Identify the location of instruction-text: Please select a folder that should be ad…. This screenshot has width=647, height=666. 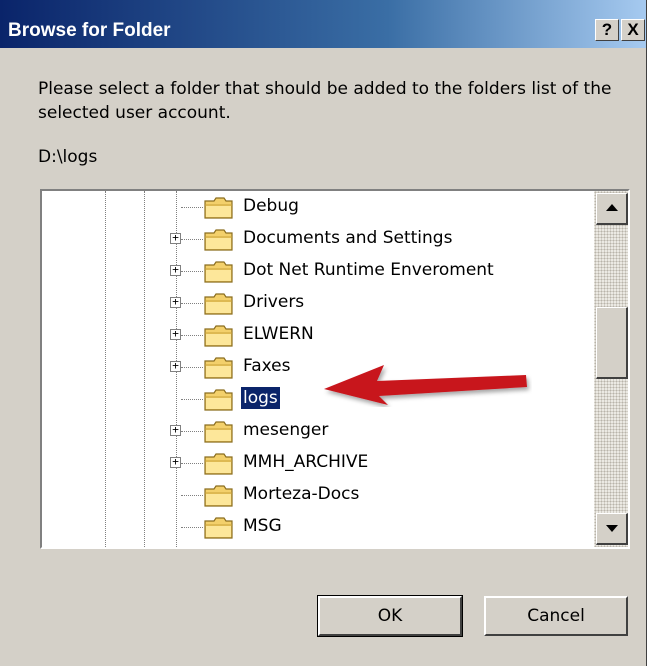
(325, 101).